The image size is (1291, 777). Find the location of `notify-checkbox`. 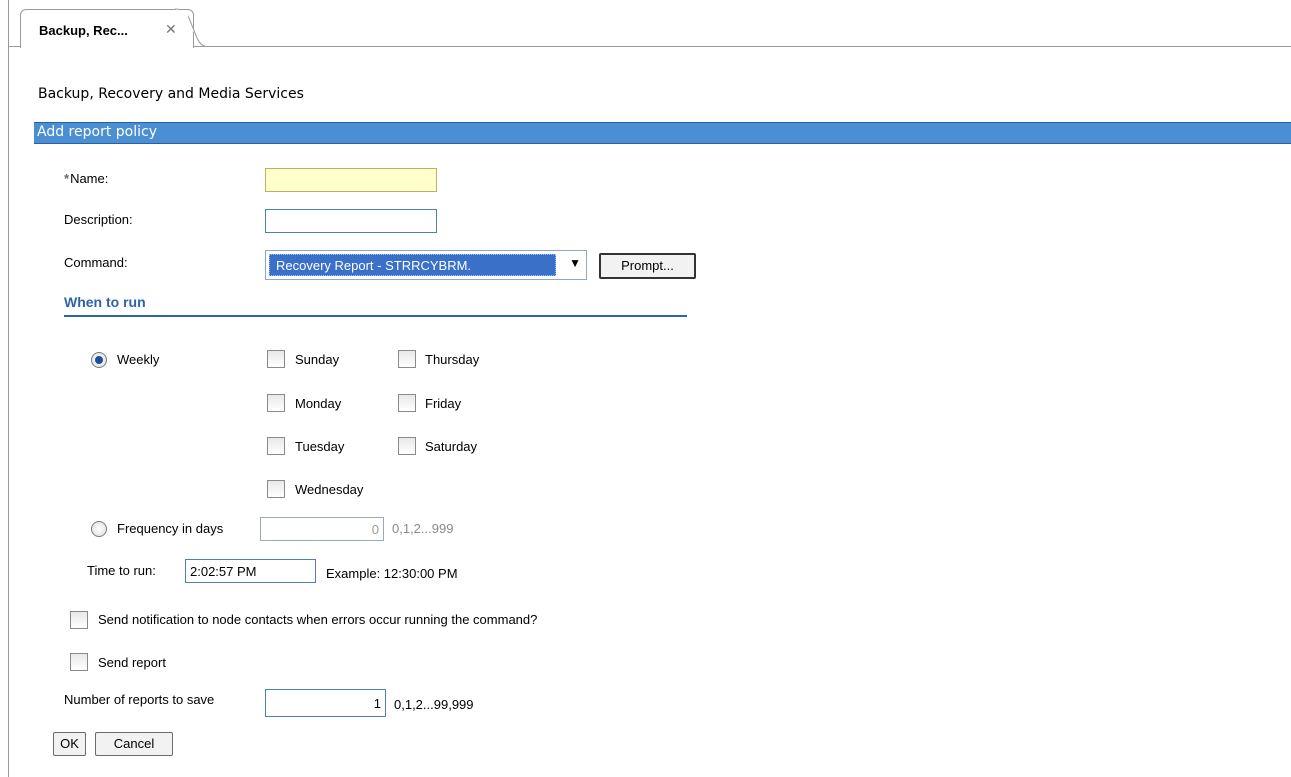

notify-checkbox is located at coordinates (79, 620).